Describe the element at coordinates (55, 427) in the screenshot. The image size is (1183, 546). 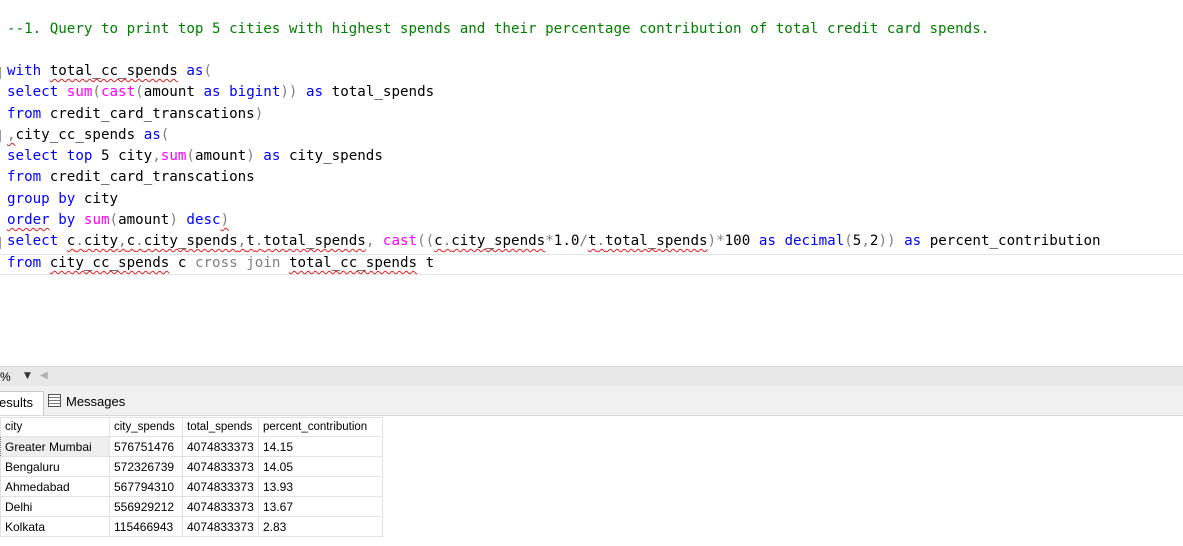
I see `column-header: city` at that location.